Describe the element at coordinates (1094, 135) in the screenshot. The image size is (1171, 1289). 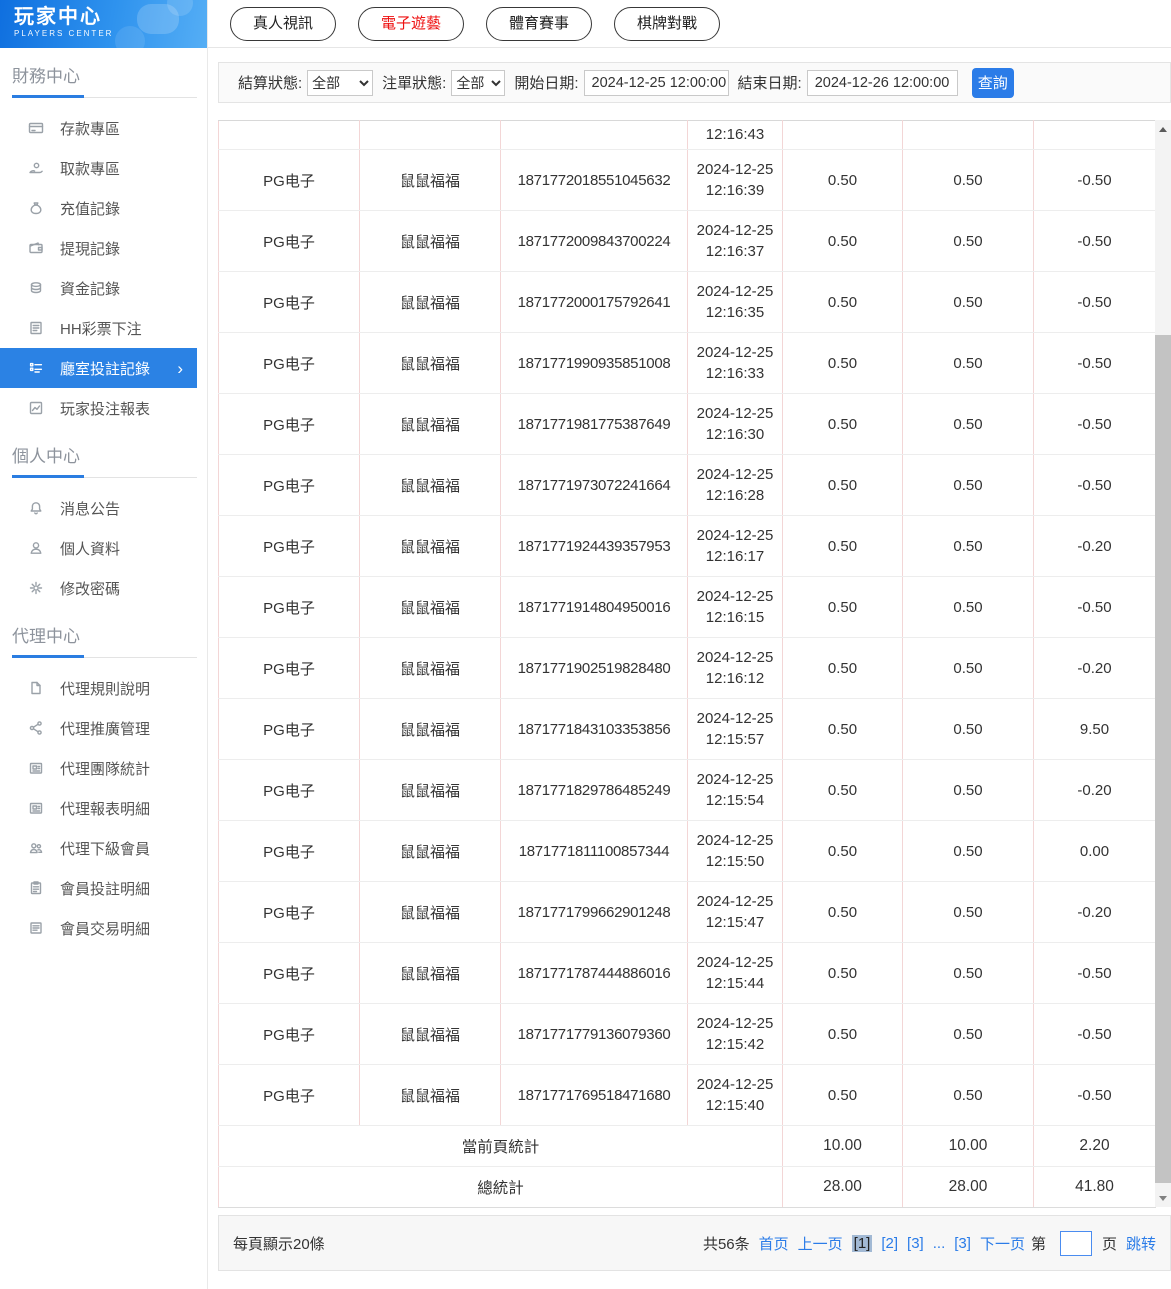
I see `cell-profit` at that location.